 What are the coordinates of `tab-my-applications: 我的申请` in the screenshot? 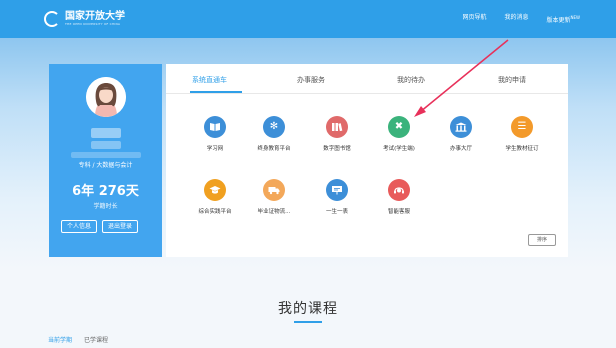 It's located at (512, 80).